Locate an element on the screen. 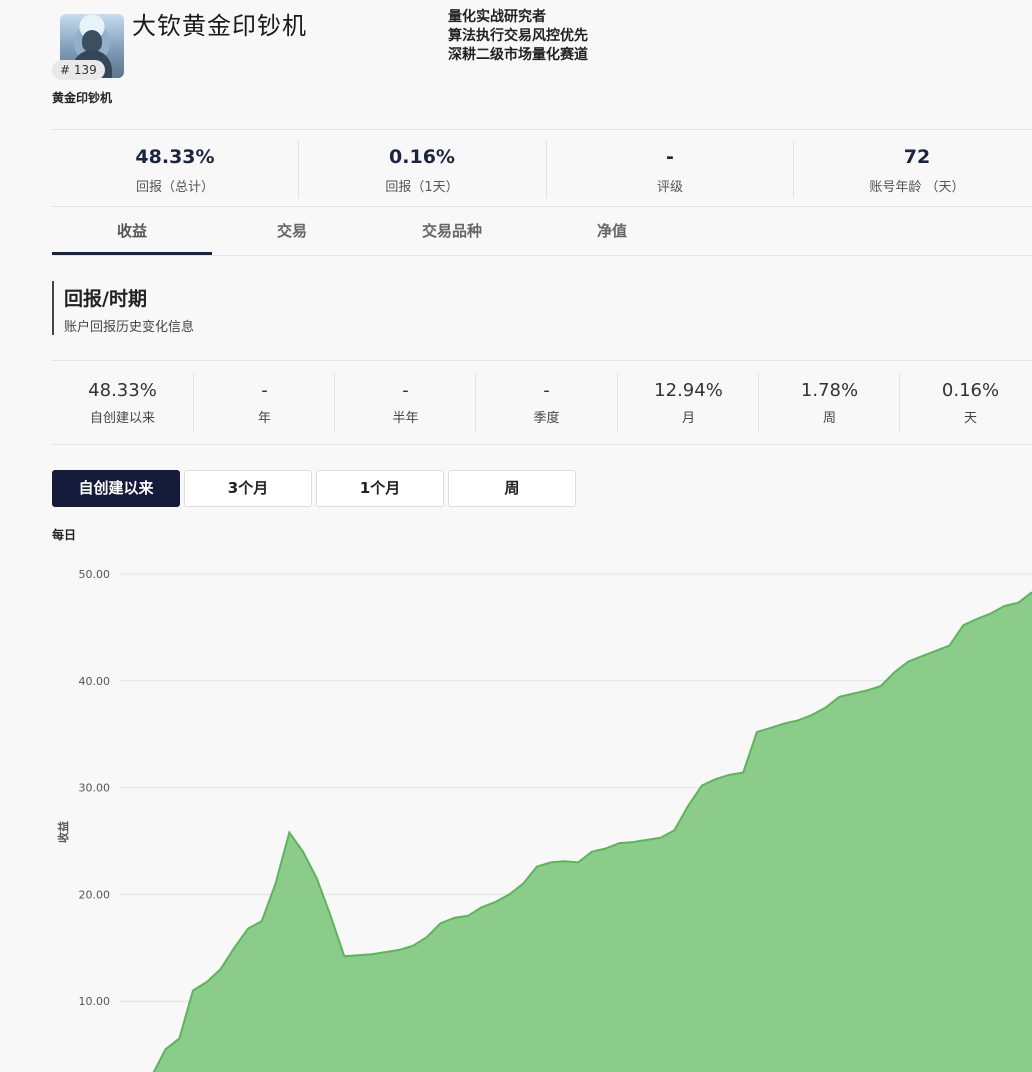  tab-equity: 净值 is located at coordinates (612, 230).